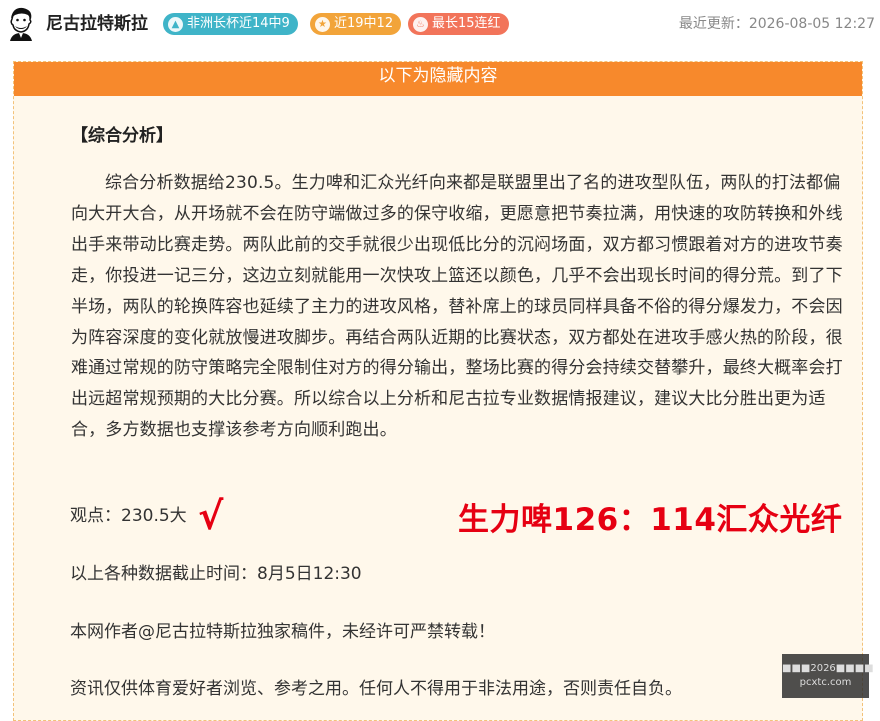 The height and width of the screenshot is (721, 880). I want to click on author-avatar, so click(21, 24).